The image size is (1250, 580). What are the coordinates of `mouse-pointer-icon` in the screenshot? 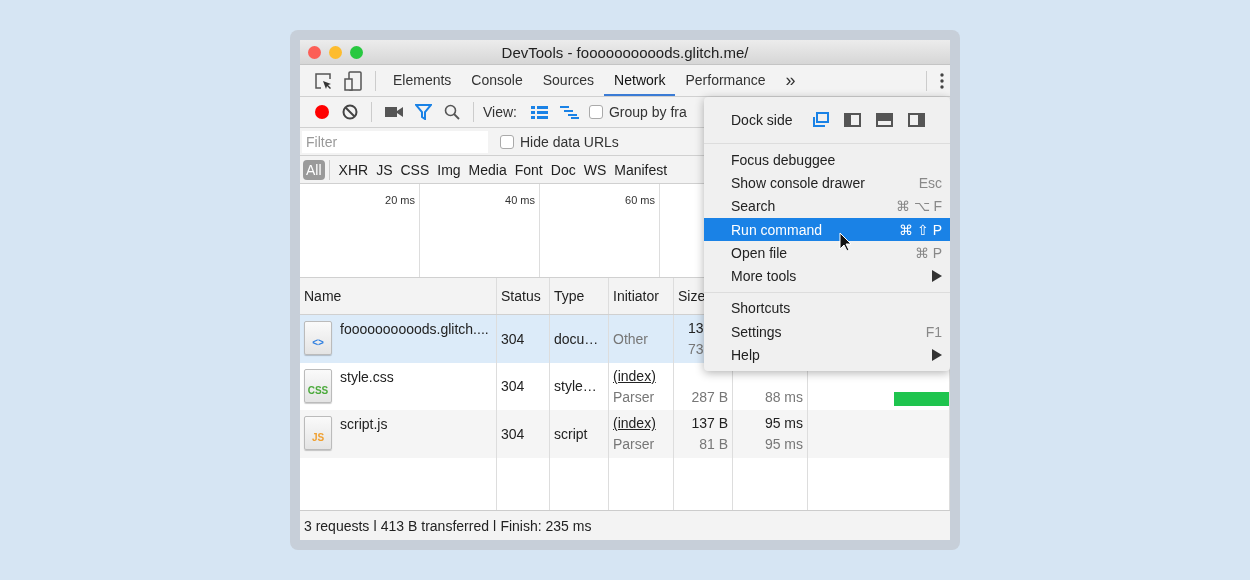 It's located at (845, 242).